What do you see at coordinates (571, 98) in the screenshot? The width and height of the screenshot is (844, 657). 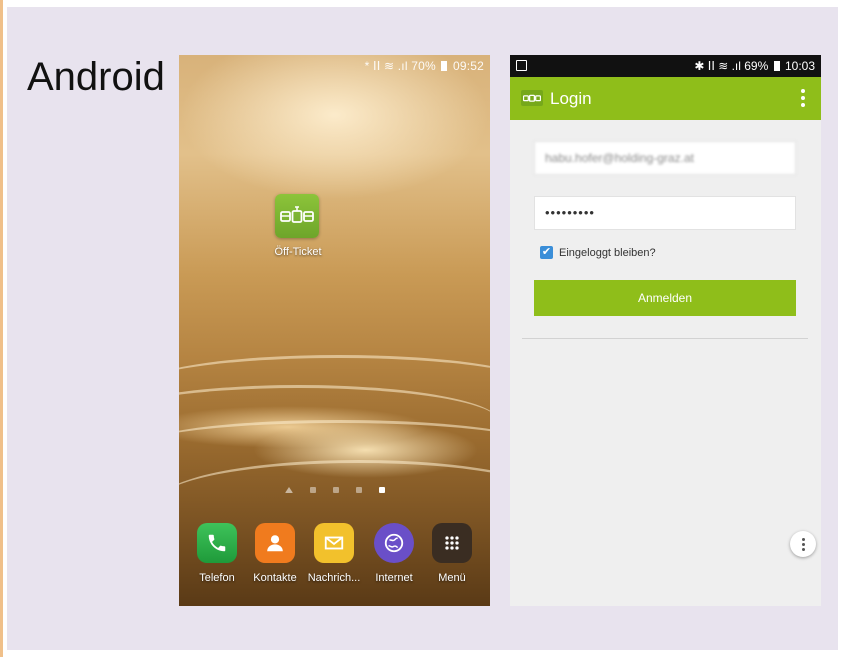 I see `page-title: Login` at bounding box center [571, 98].